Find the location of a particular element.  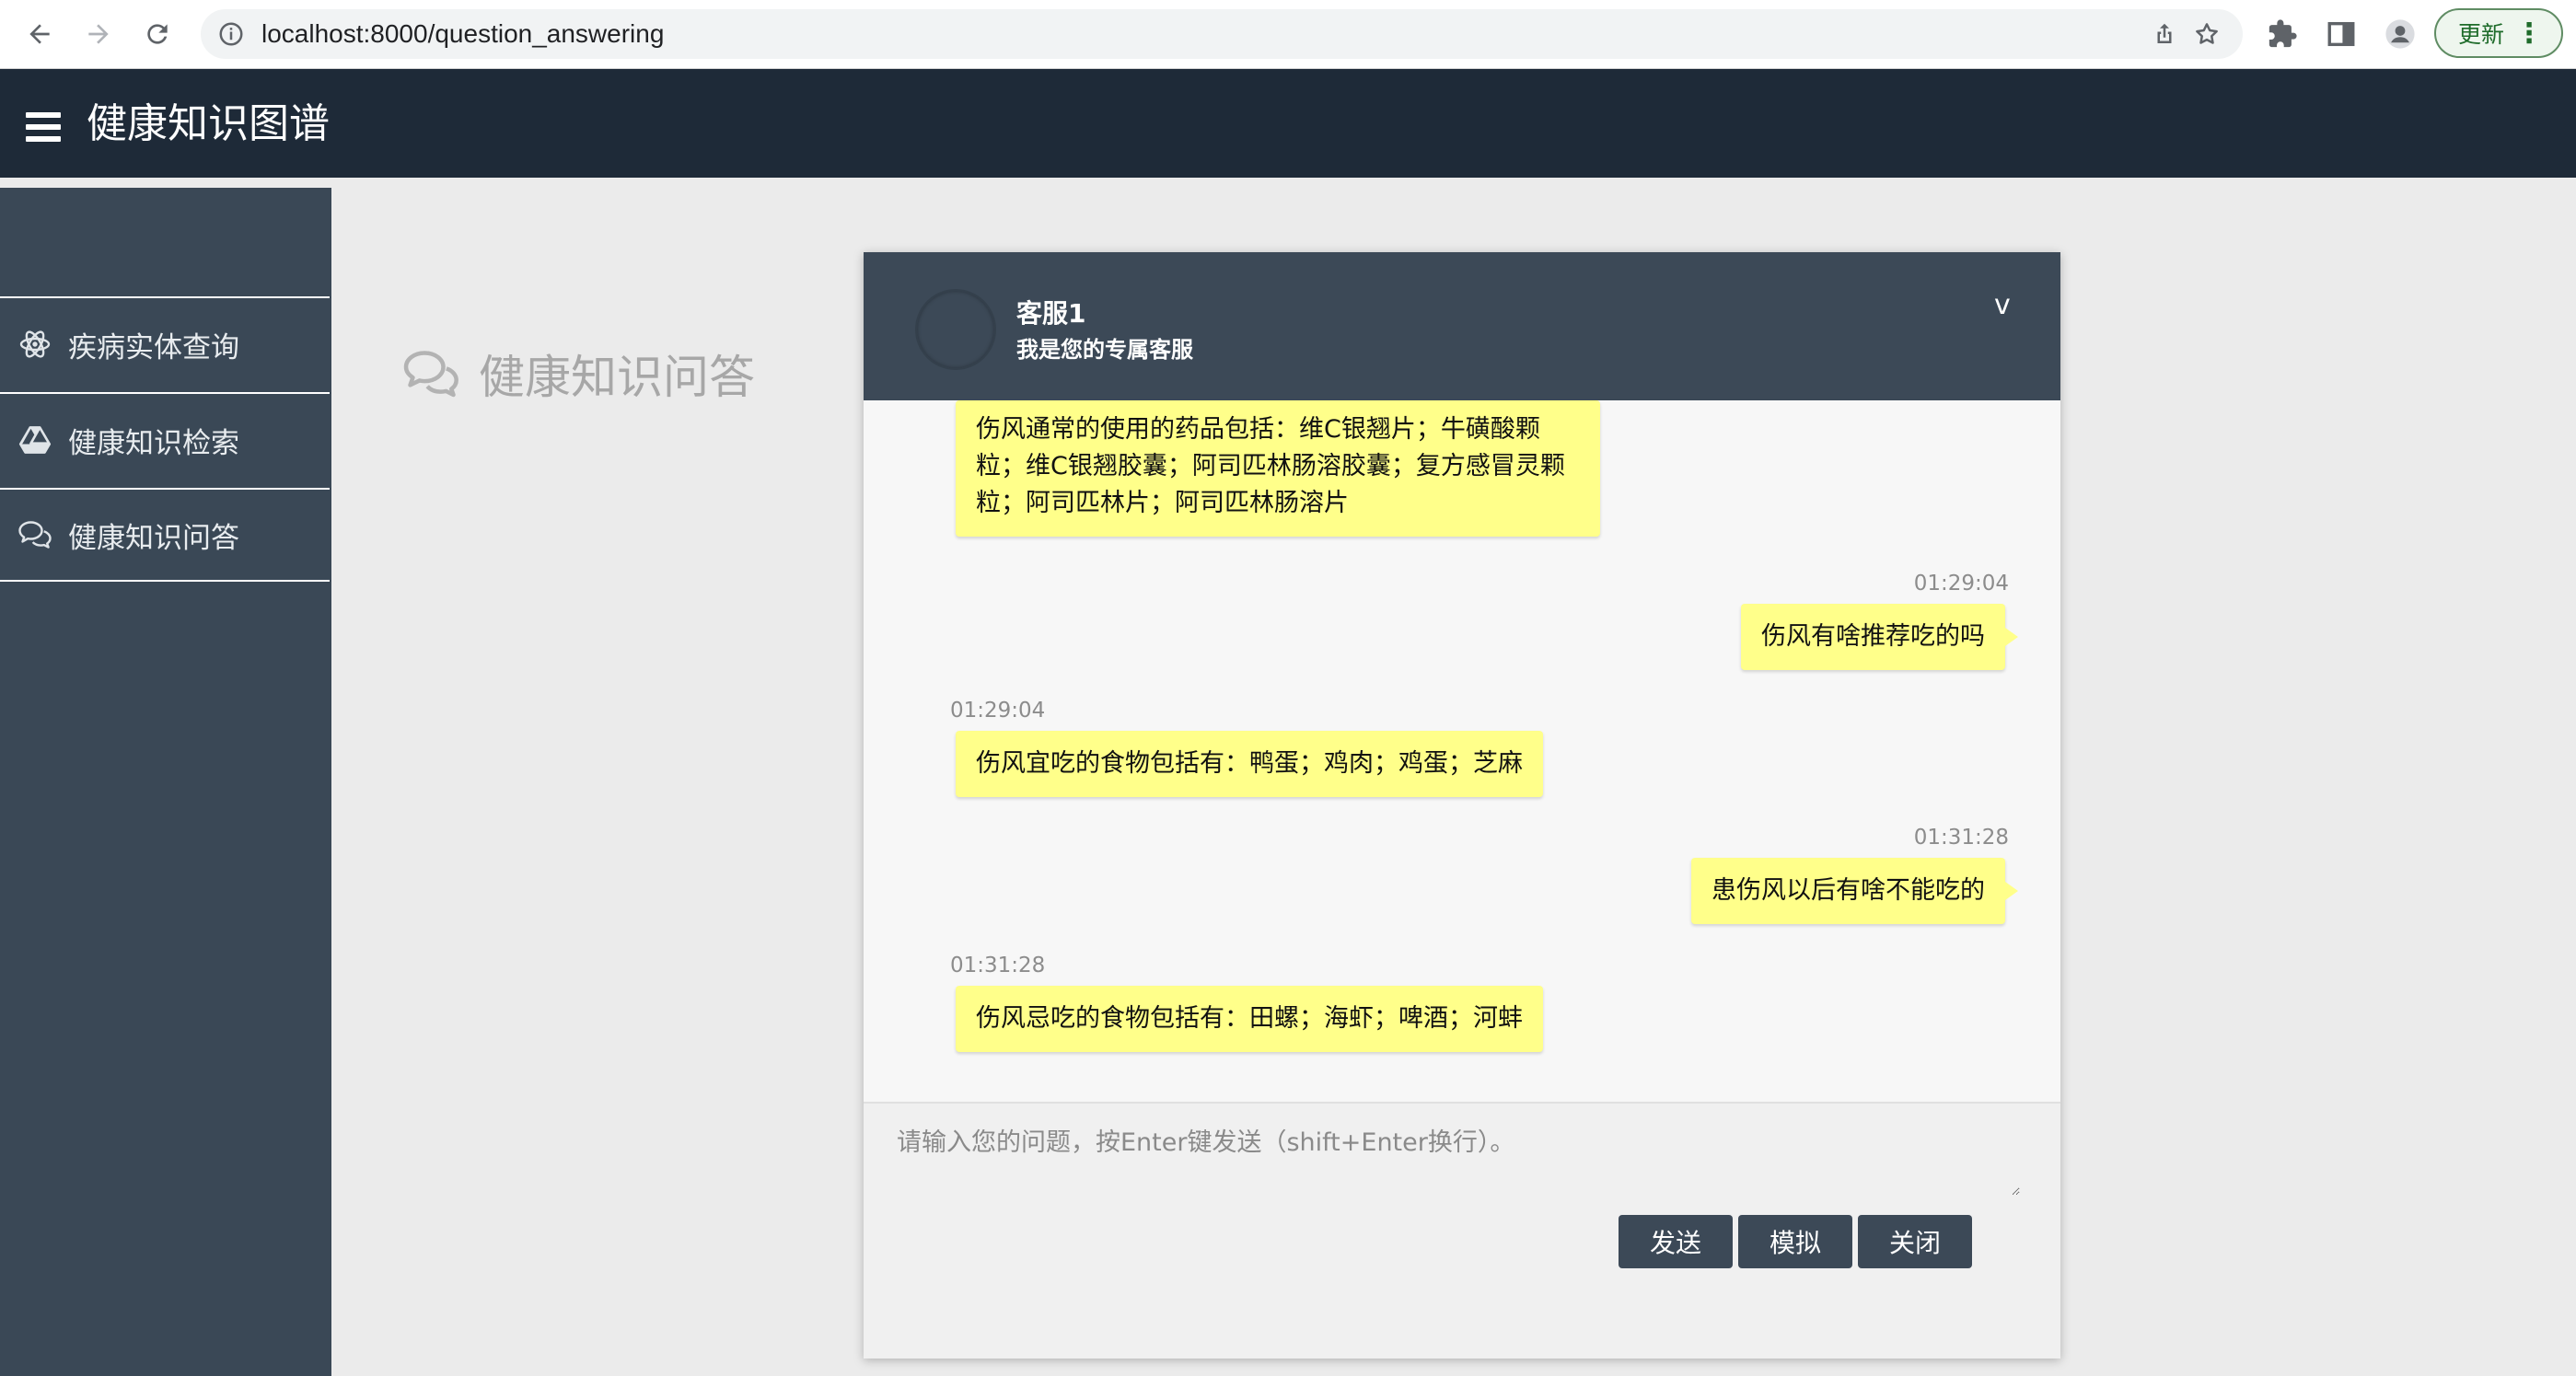

sidebar-item-health-knowledge-qa: 健康知识问答 is located at coordinates (165, 535).